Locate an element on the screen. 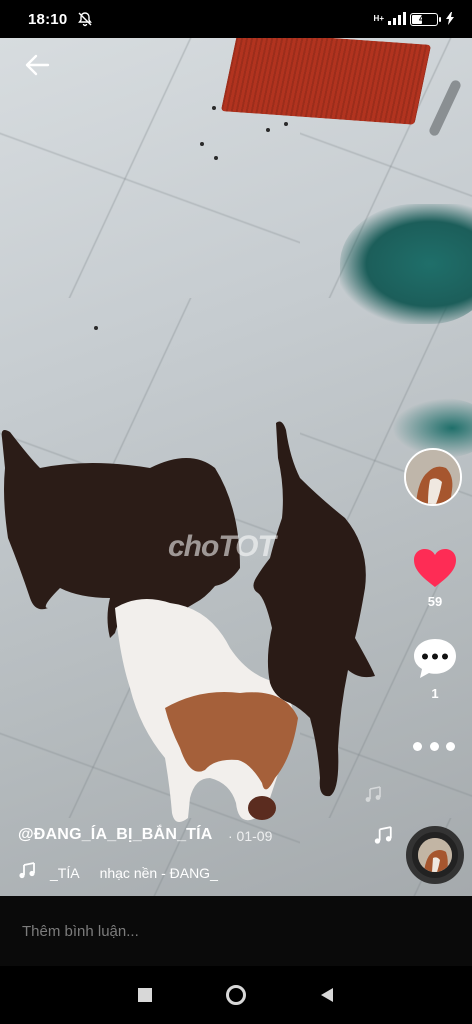 The image size is (472, 1024). rug is located at coordinates (326, 81).